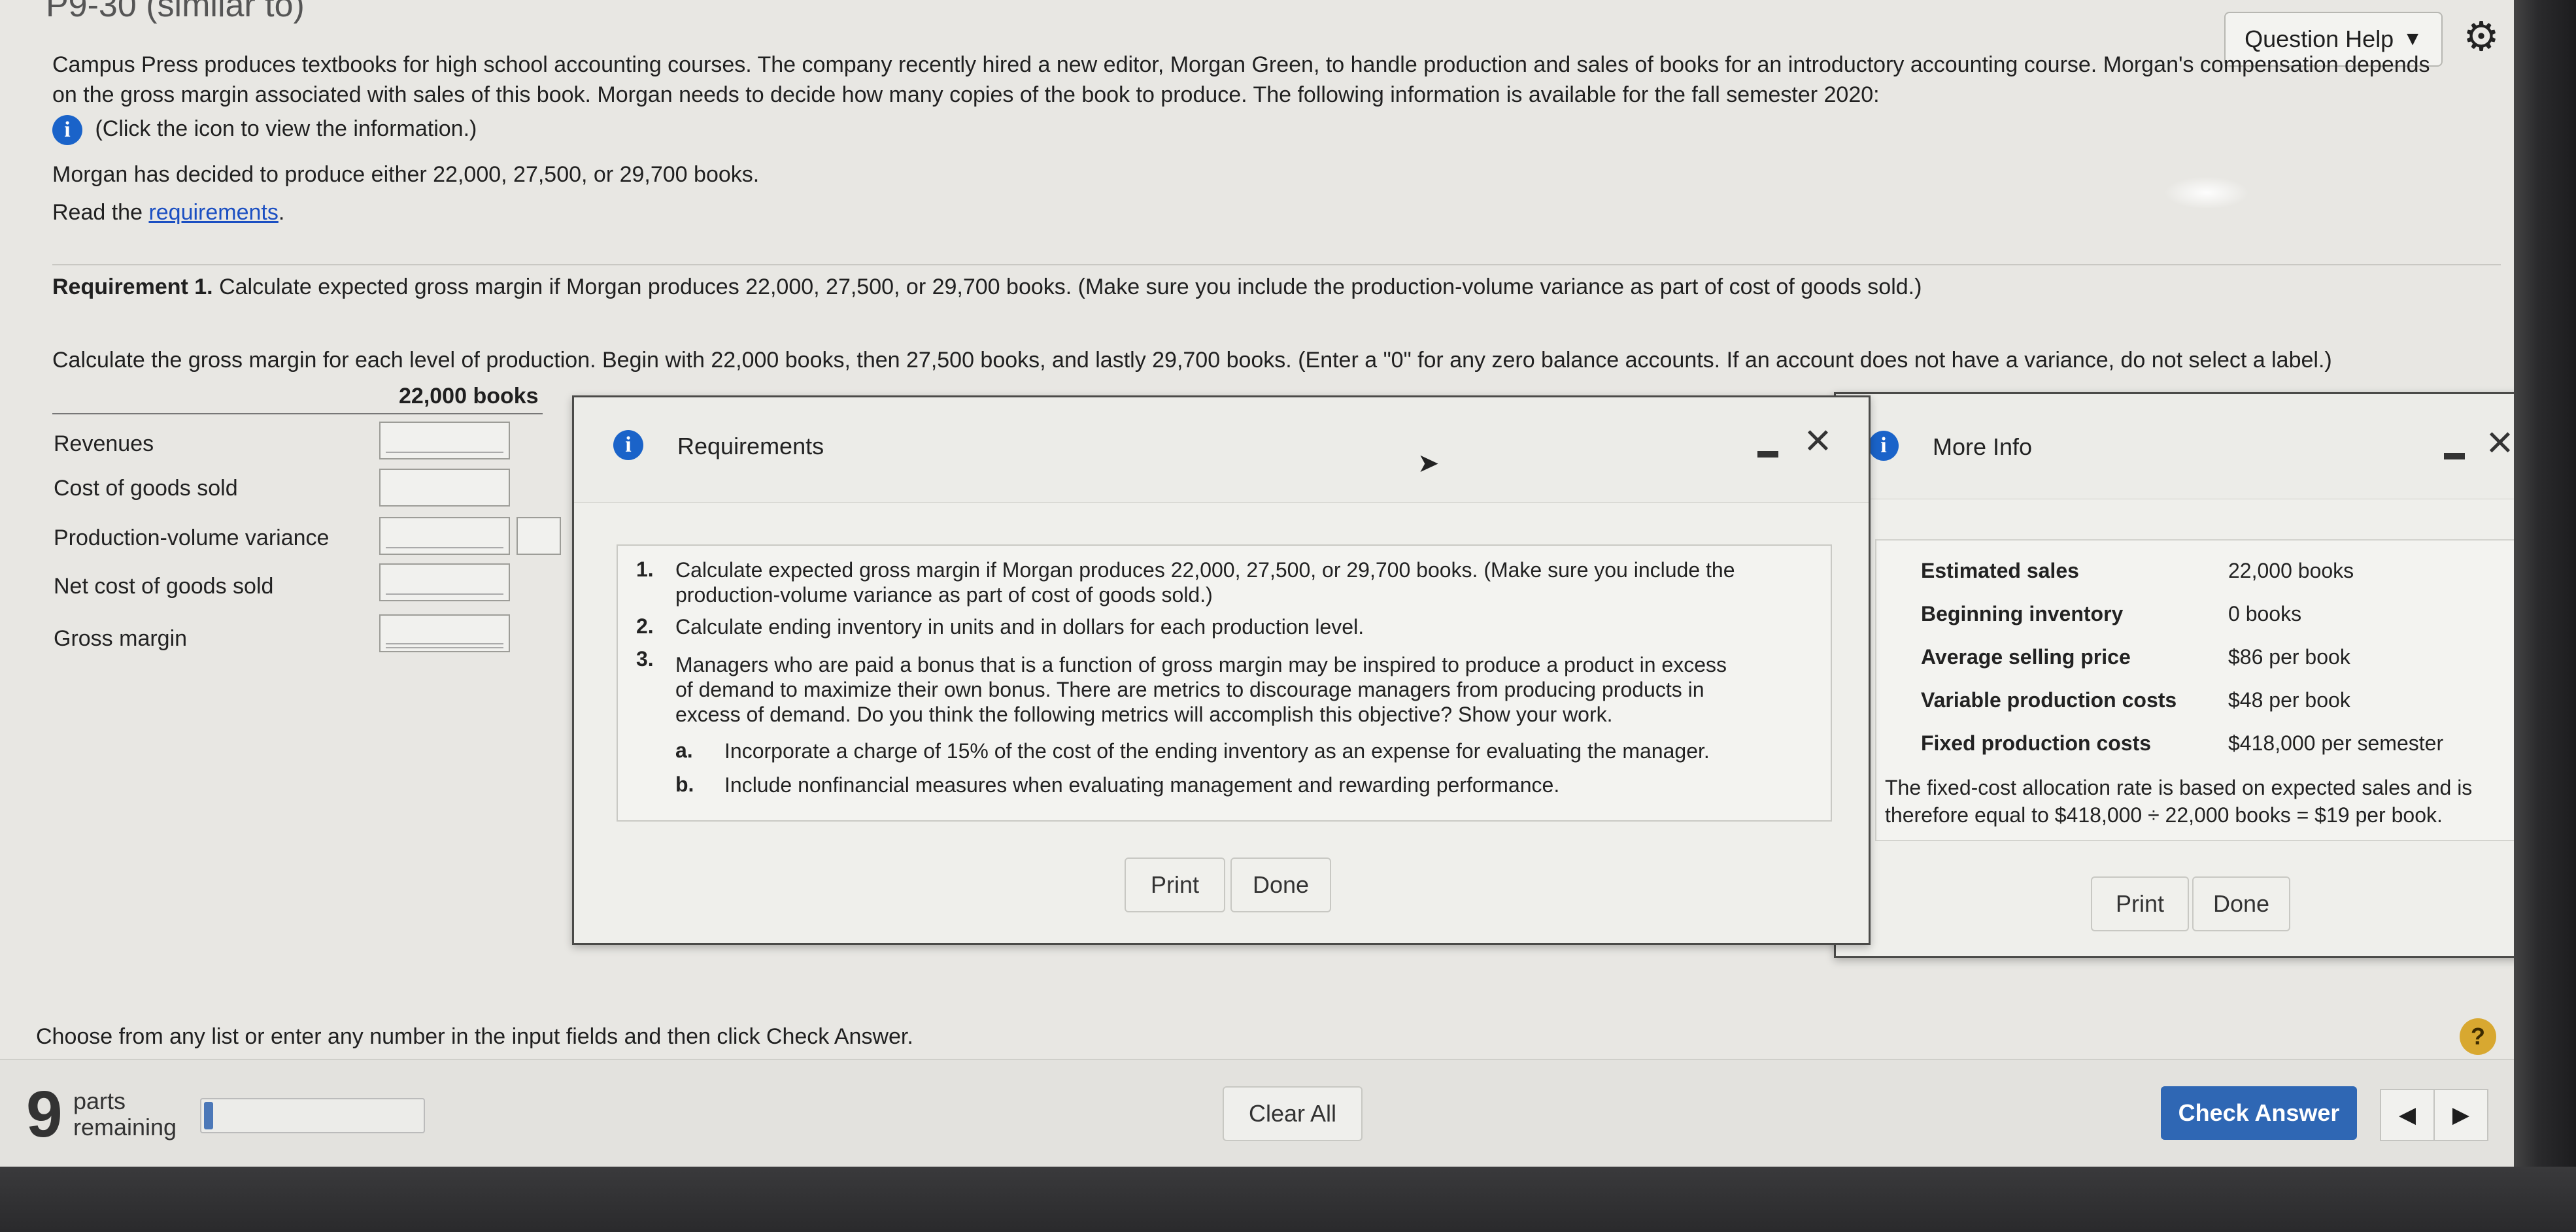  I want to click on parts-label-1: parts, so click(99, 1101).